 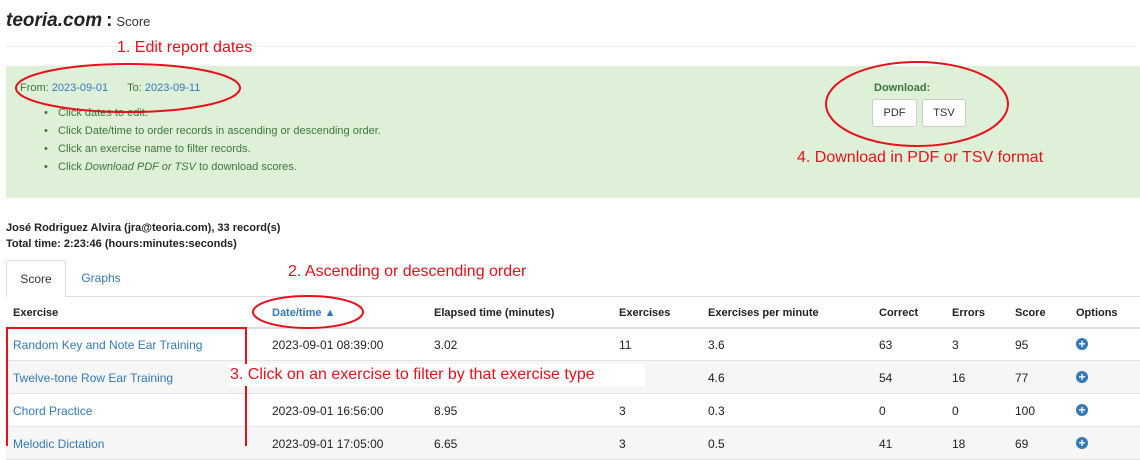 What do you see at coordinates (920, 157) in the screenshot?
I see `annotation-download: 4. Download in PDF or TSV format` at bounding box center [920, 157].